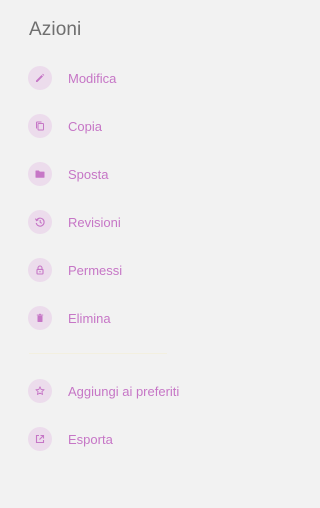 Image resolution: width=320 pixels, height=508 pixels. What do you see at coordinates (40, 222) in the screenshot?
I see `history-icon` at bounding box center [40, 222].